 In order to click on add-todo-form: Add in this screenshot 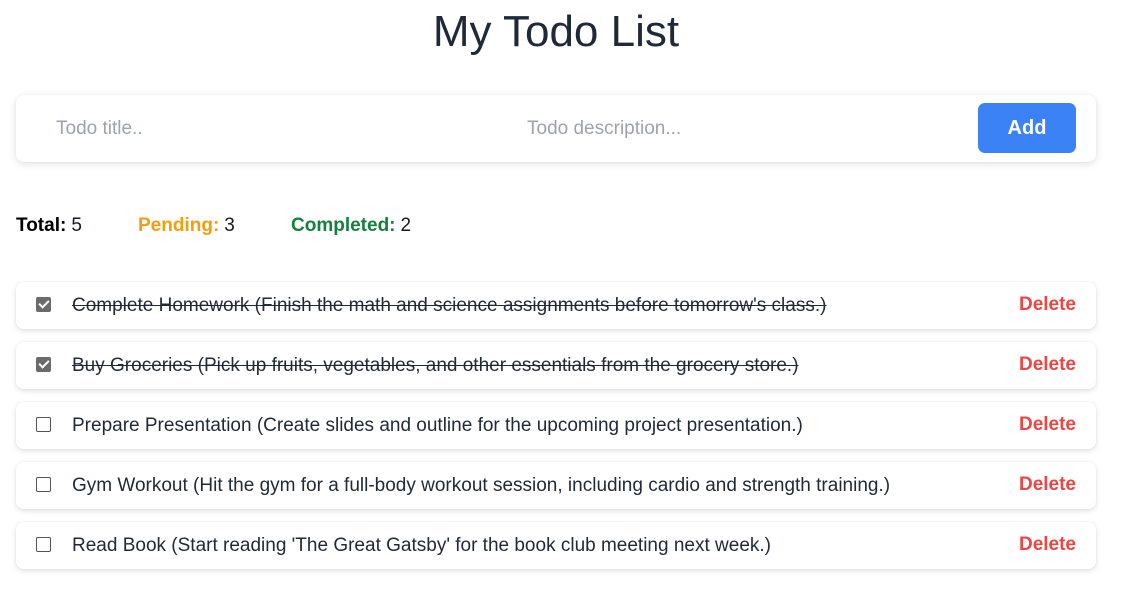, I will do `click(556, 128)`.